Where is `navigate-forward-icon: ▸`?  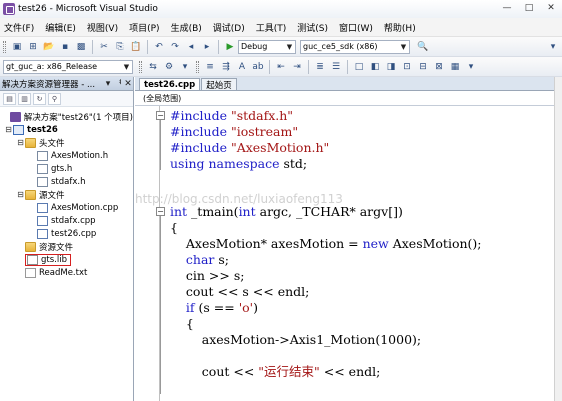 navigate-forward-icon: ▸ is located at coordinates (207, 47).